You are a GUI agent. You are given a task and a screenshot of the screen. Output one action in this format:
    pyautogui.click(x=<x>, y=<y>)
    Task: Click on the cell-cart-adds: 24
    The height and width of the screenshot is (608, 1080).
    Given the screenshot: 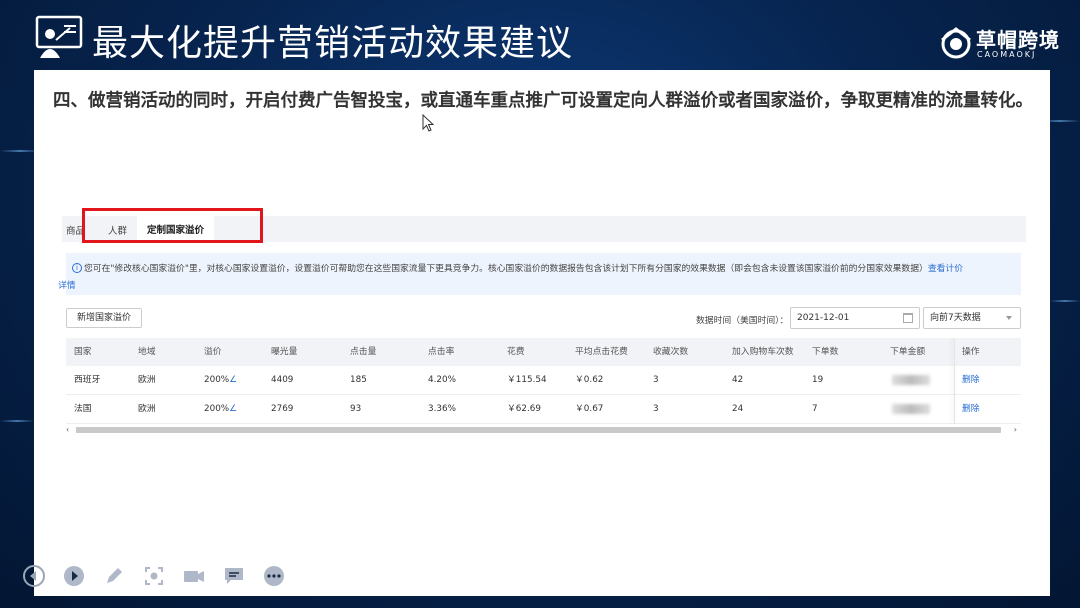 What is the action you would take?
    pyautogui.click(x=738, y=409)
    